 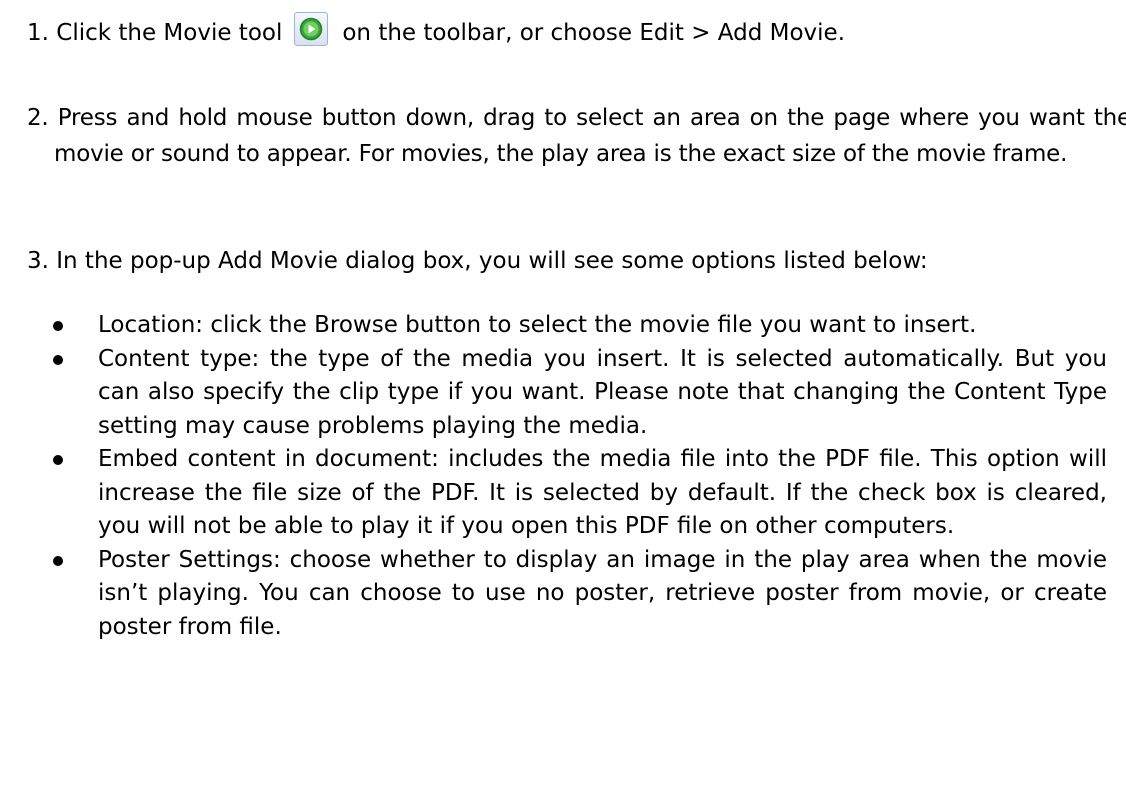 I want to click on movie-tool-icon, so click(x=311, y=29).